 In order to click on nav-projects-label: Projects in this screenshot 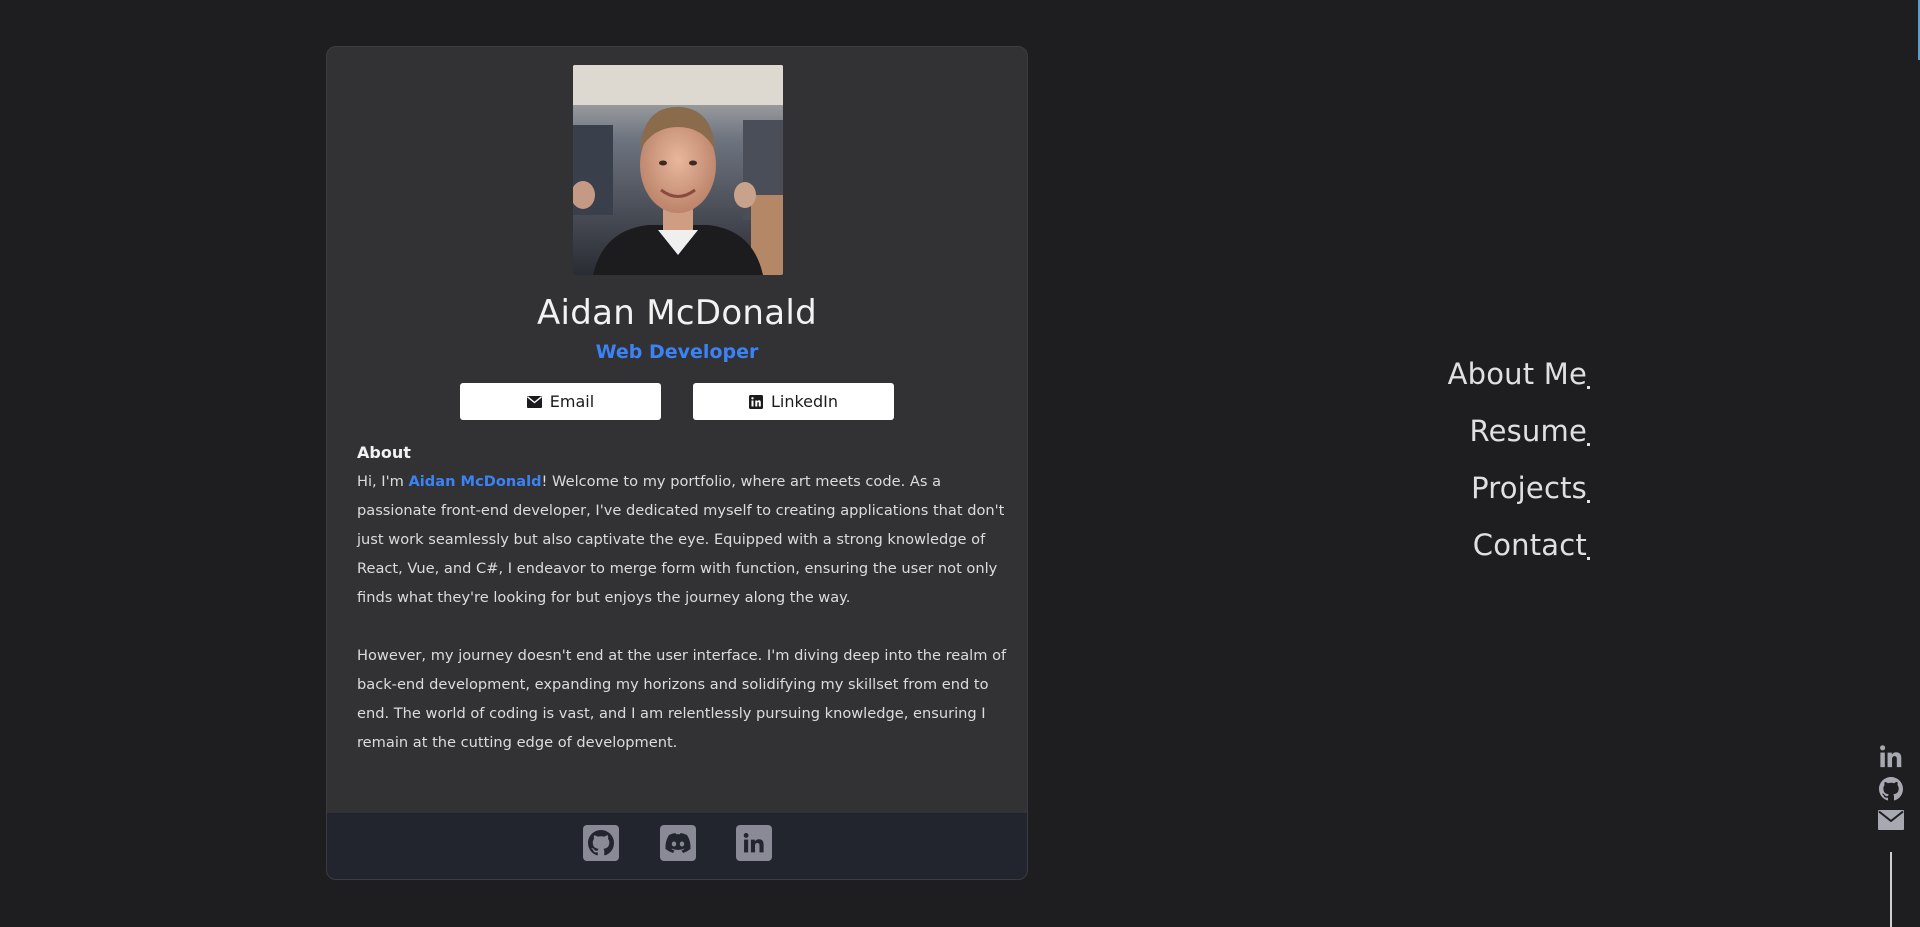, I will do `click(1529, 488)`.